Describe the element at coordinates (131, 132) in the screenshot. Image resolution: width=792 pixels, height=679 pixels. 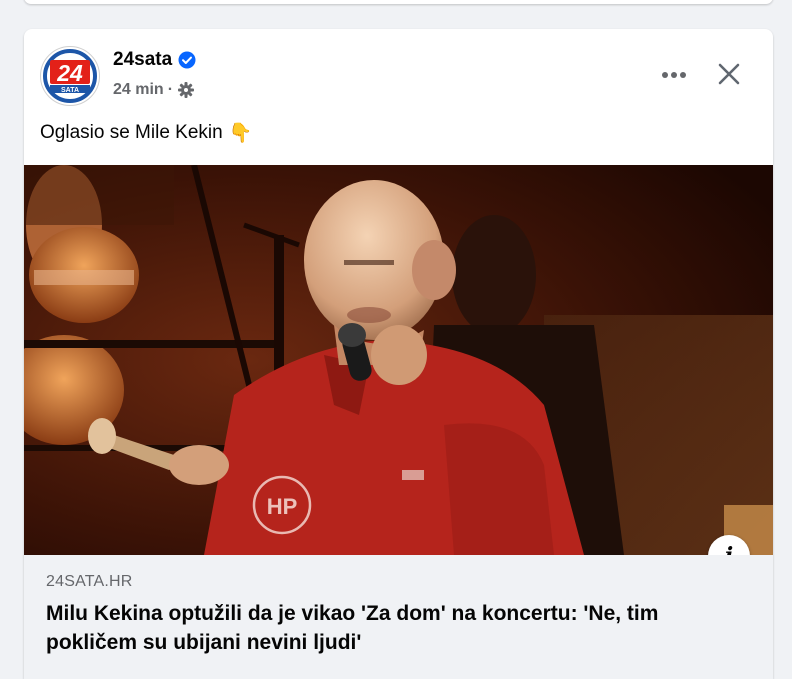
I see `post-message: Oglasio se Mile Kekin` at that location.